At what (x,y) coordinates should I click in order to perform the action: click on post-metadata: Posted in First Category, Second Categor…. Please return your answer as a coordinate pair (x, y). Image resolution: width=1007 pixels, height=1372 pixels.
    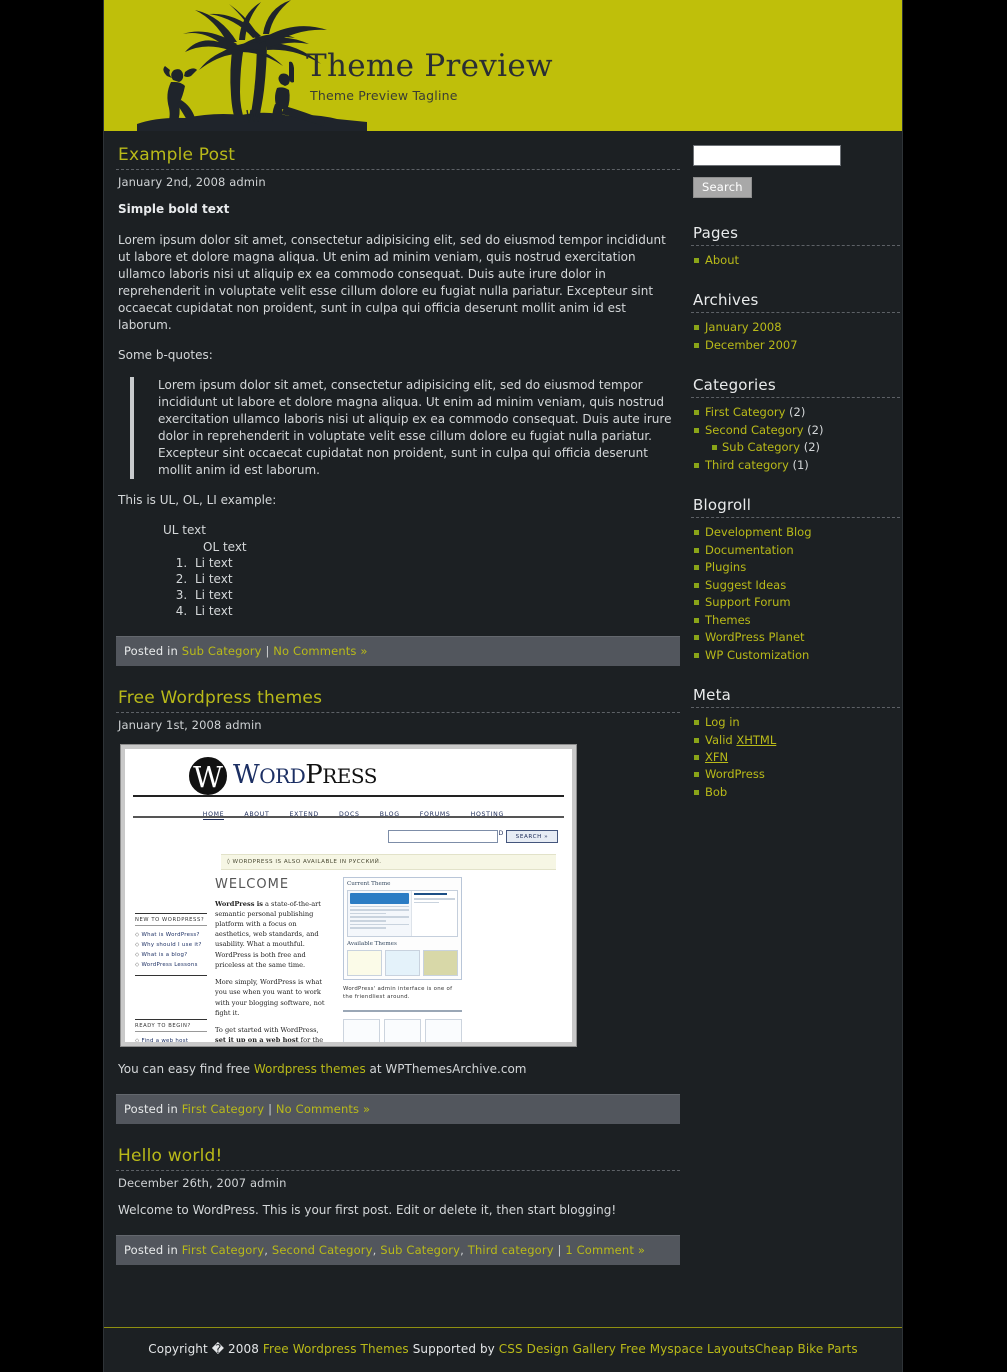
    Looking at the image, I should click on (398, 1249).